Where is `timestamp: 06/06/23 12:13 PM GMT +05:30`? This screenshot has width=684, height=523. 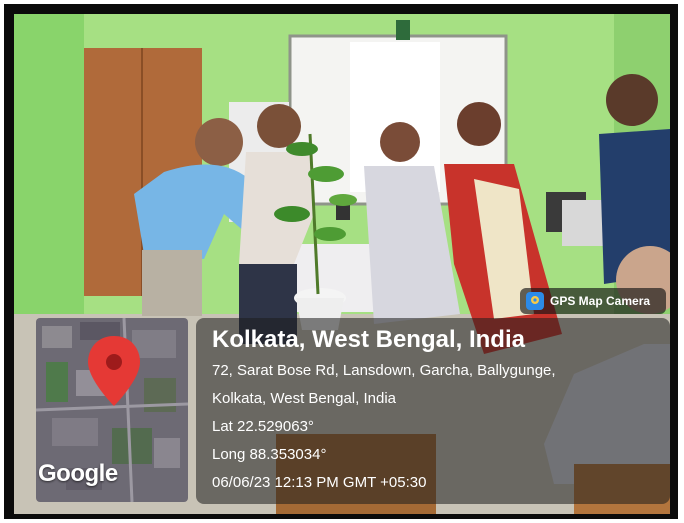
timestamp: 06/06/23 12:13 PM GMT +05:30 is located at coordinates (319, 482).